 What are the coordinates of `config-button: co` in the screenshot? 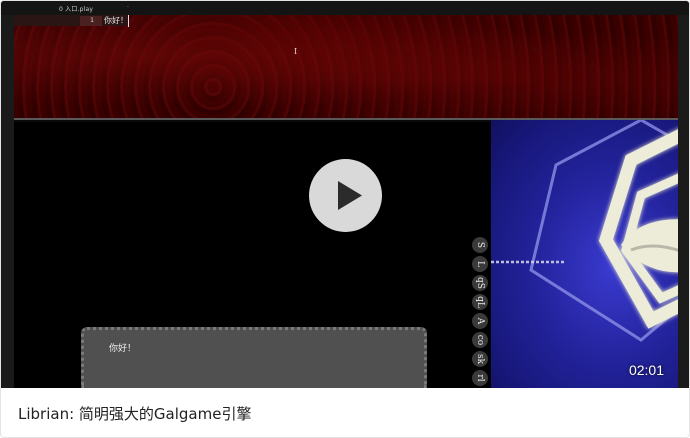 It's located at (480, 340).